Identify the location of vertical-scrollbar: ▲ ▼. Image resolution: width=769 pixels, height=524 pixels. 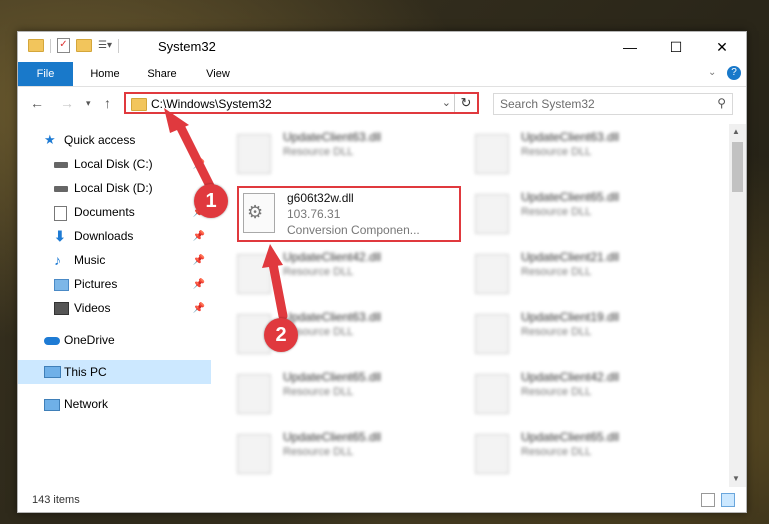
(737, 305).